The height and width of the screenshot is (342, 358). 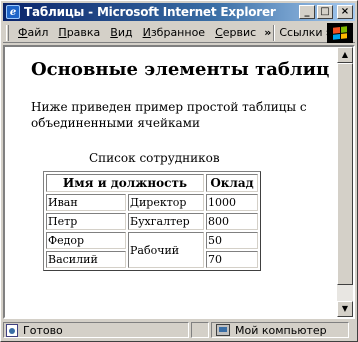 What do you see at coordinates (345, 174) in the screenshot?
I see `scroll-thumb` at bounding box center [345, 174].